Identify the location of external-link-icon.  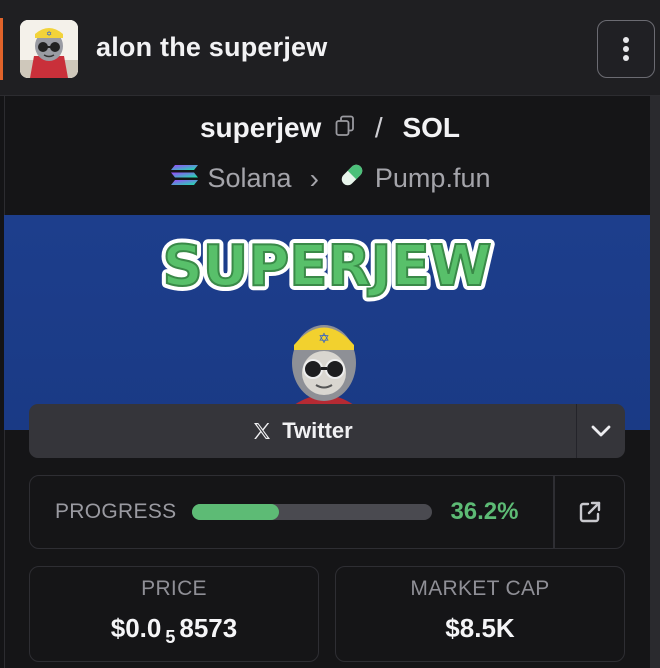
(590, 512).